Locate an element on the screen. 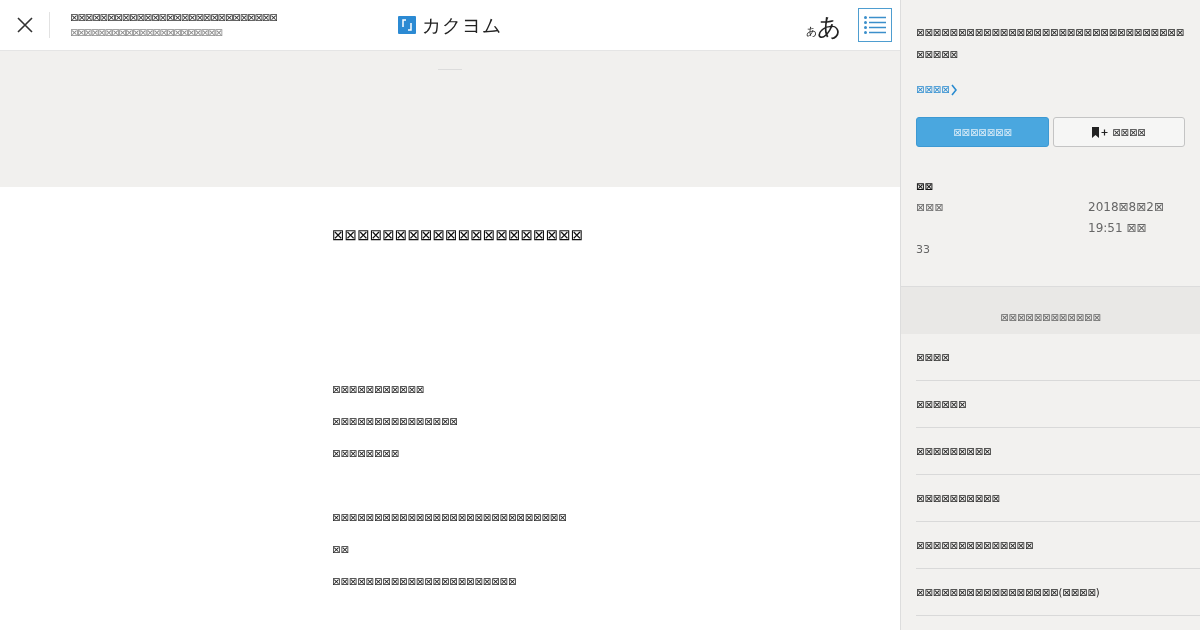  detail-value: 2018⊠8⊠2⊠ 19:51 ⊠⊠ is located at coordinates (1126, 218).